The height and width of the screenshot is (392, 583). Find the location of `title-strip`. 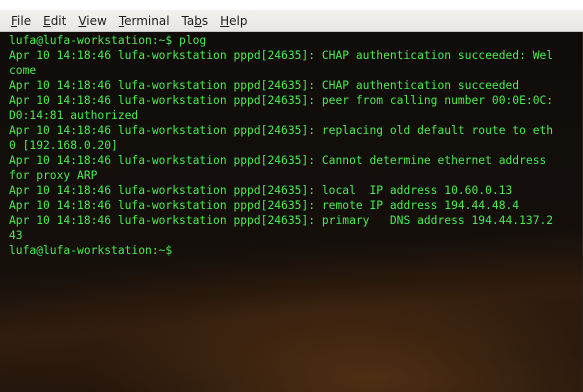

title-strip is located at coordinates (291, 5).